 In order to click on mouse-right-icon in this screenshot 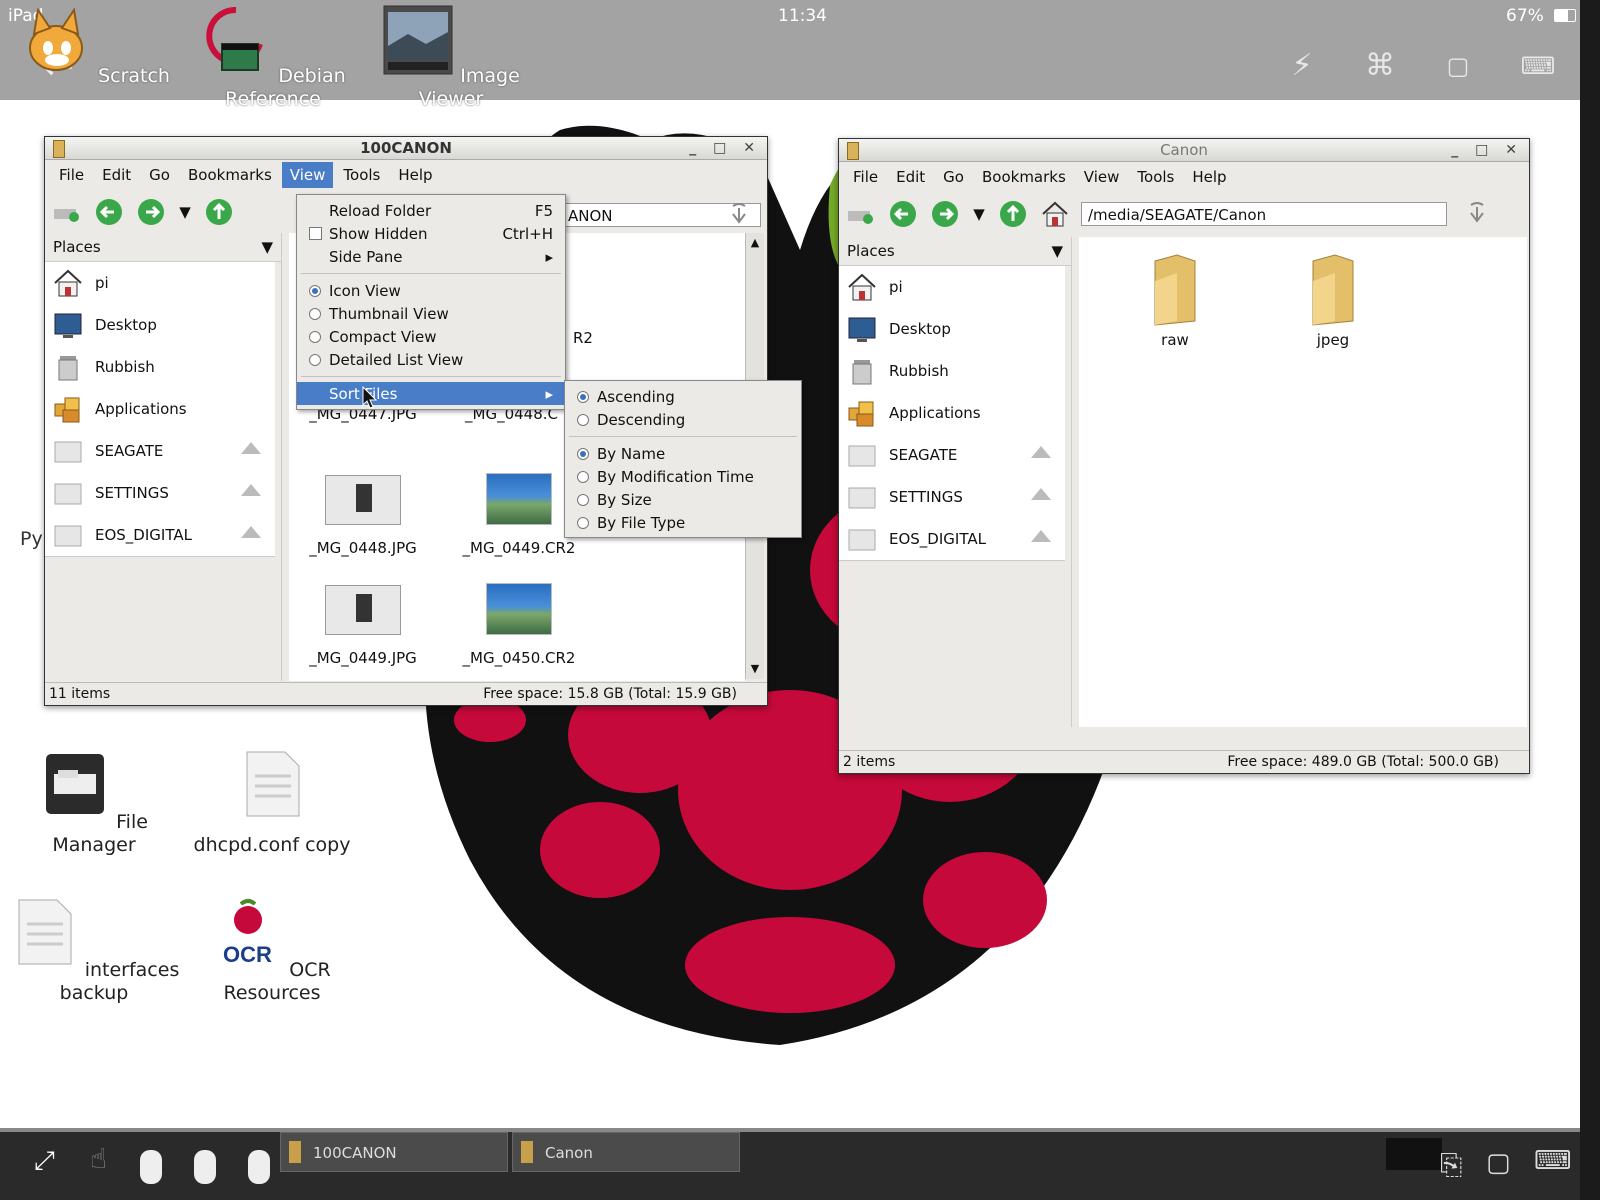, I will do `click(259, 1167)`.